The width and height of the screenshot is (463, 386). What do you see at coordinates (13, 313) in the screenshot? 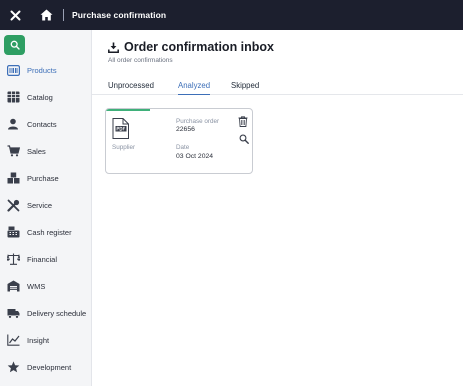
I see `truck-icon` at bounding box center [13, 313].